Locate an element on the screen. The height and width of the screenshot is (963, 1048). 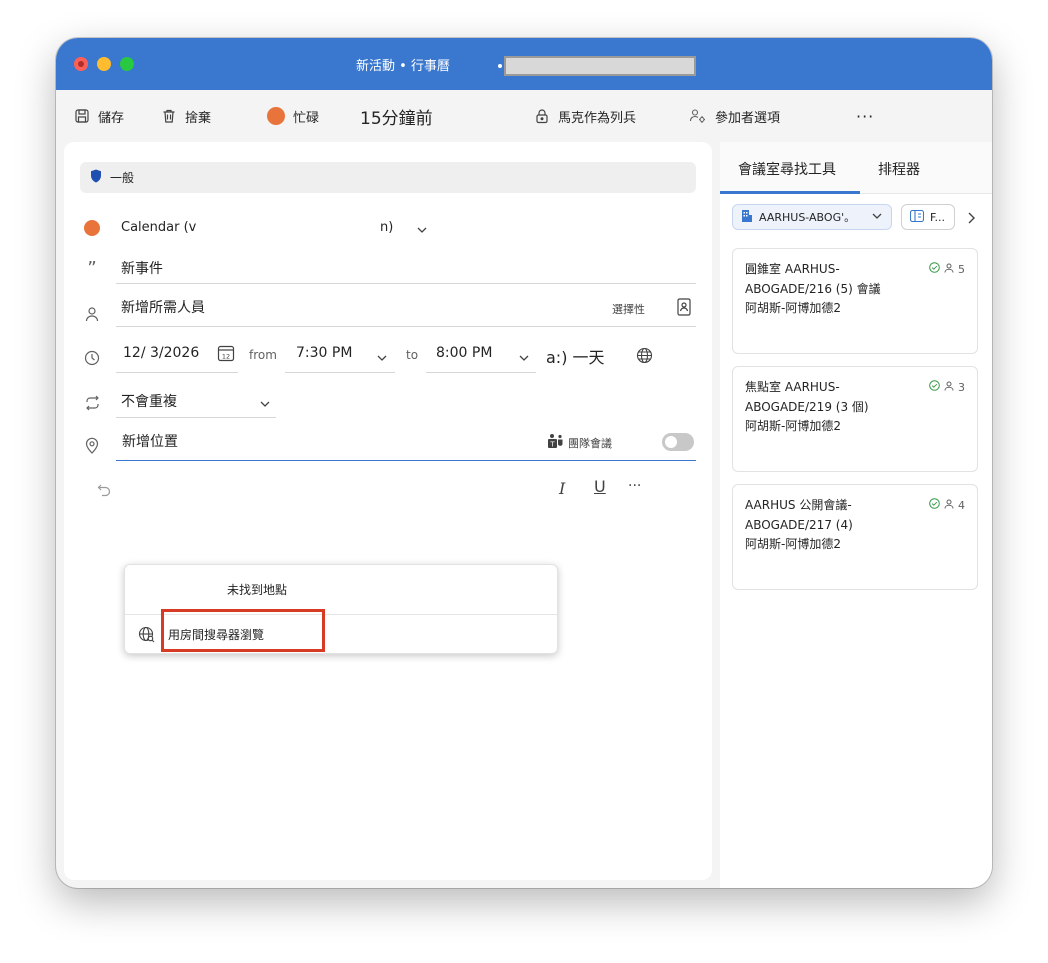
to-label: to is located at coordinates (412, 355).